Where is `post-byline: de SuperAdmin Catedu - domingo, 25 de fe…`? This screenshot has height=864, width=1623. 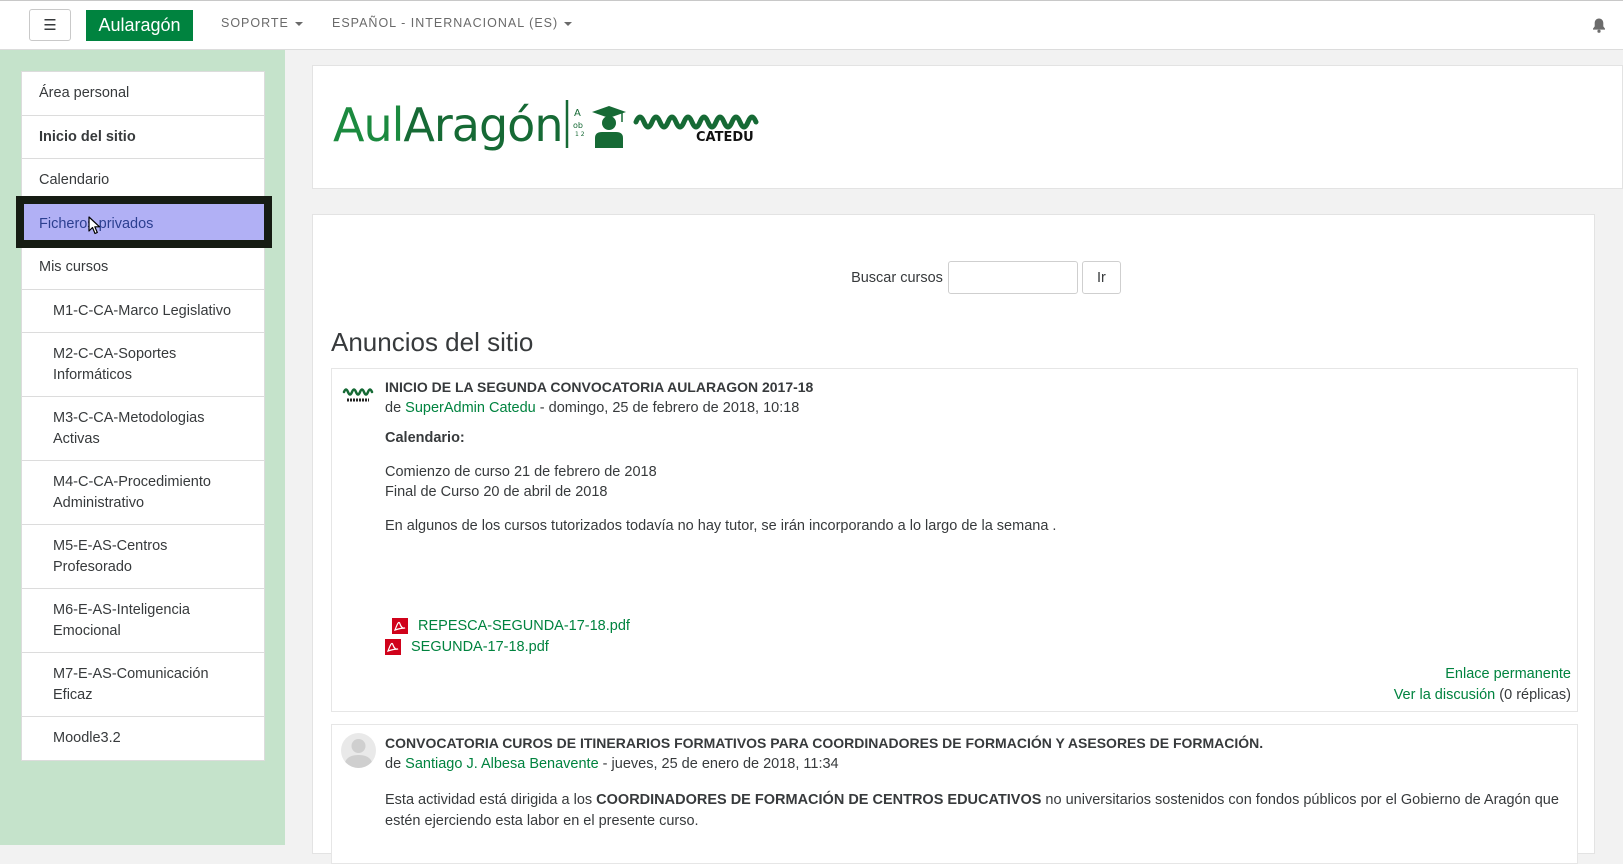
post-byline: de SuperAdmin Catedu - domingo, 25 de fe… is located at coordinates (977, 408).